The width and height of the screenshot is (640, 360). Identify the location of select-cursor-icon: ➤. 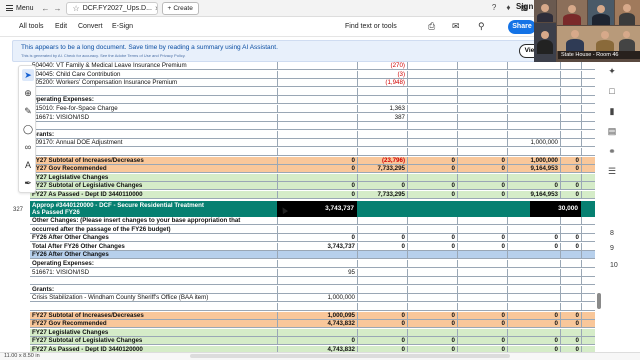
(28, 75).